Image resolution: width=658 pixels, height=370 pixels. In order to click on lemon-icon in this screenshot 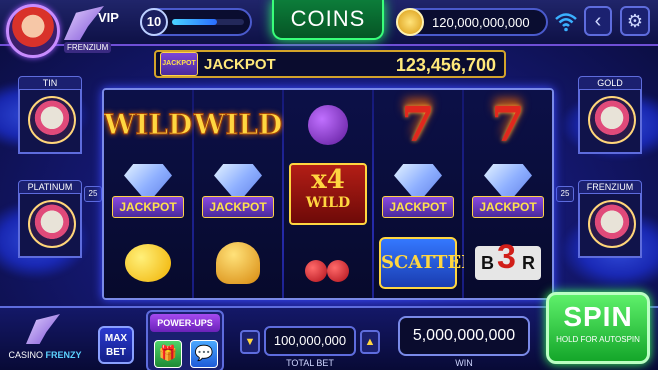, I will do `click(148, 262)`.